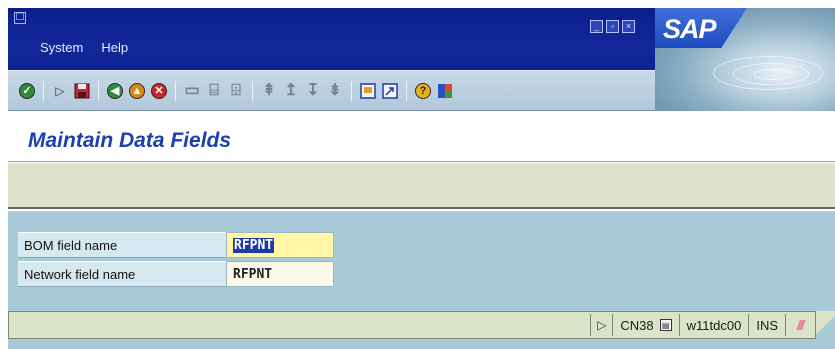 The image size is (835, 349). I want to click on exit-icon: ▲, so click(137, 91).